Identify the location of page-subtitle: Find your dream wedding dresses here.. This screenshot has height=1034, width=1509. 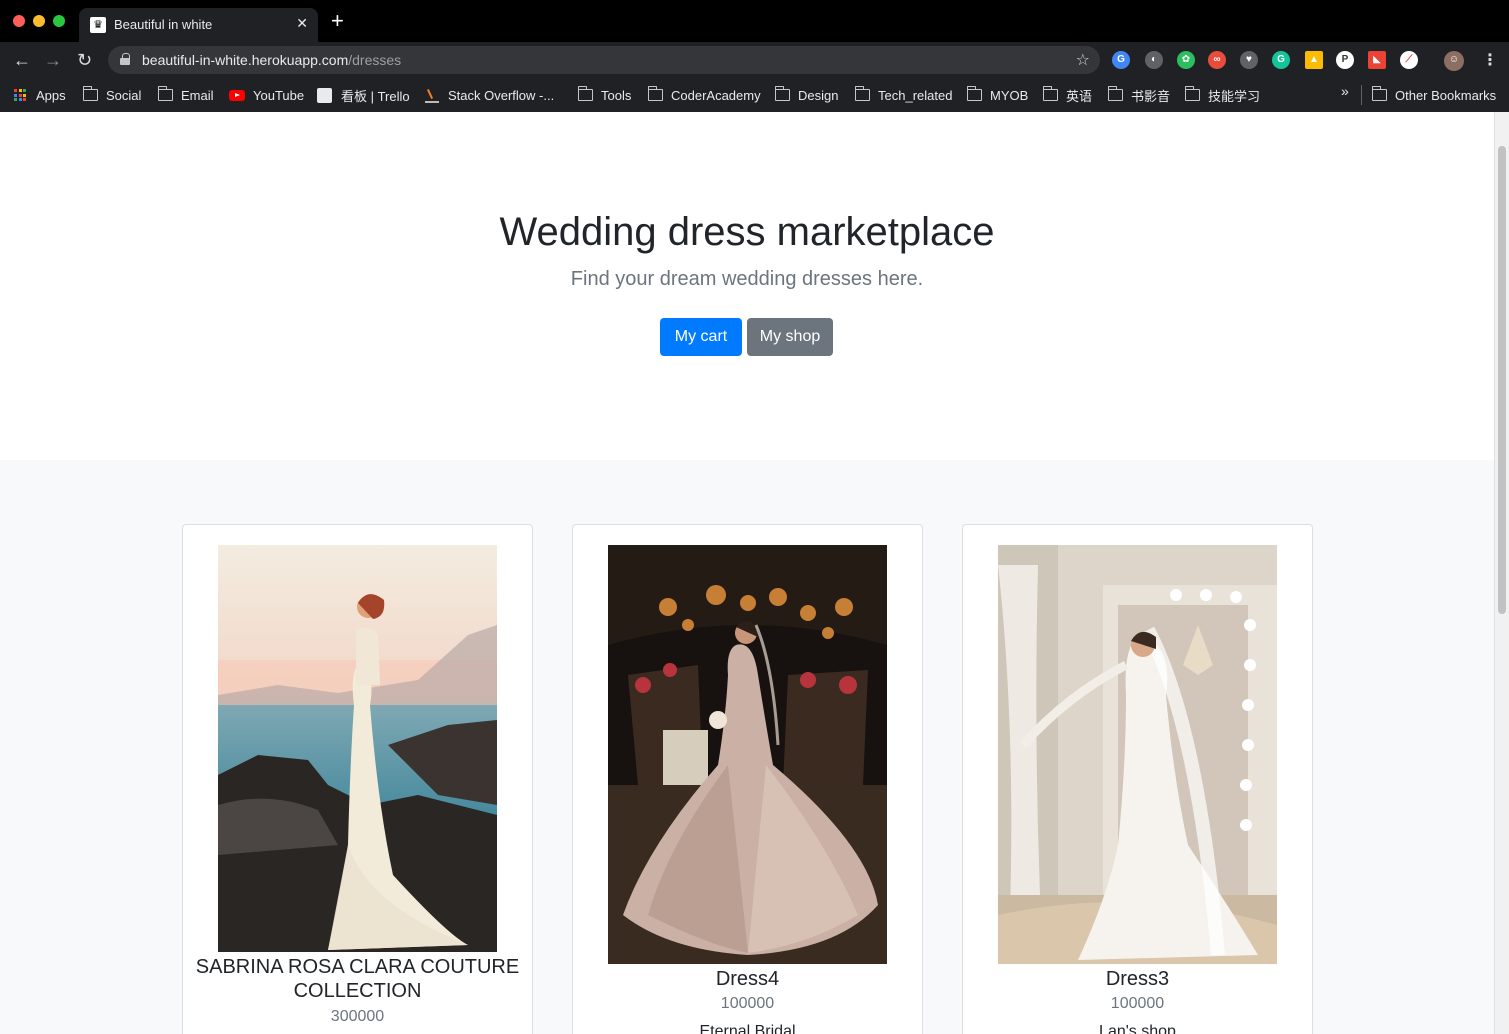
(747, 279).